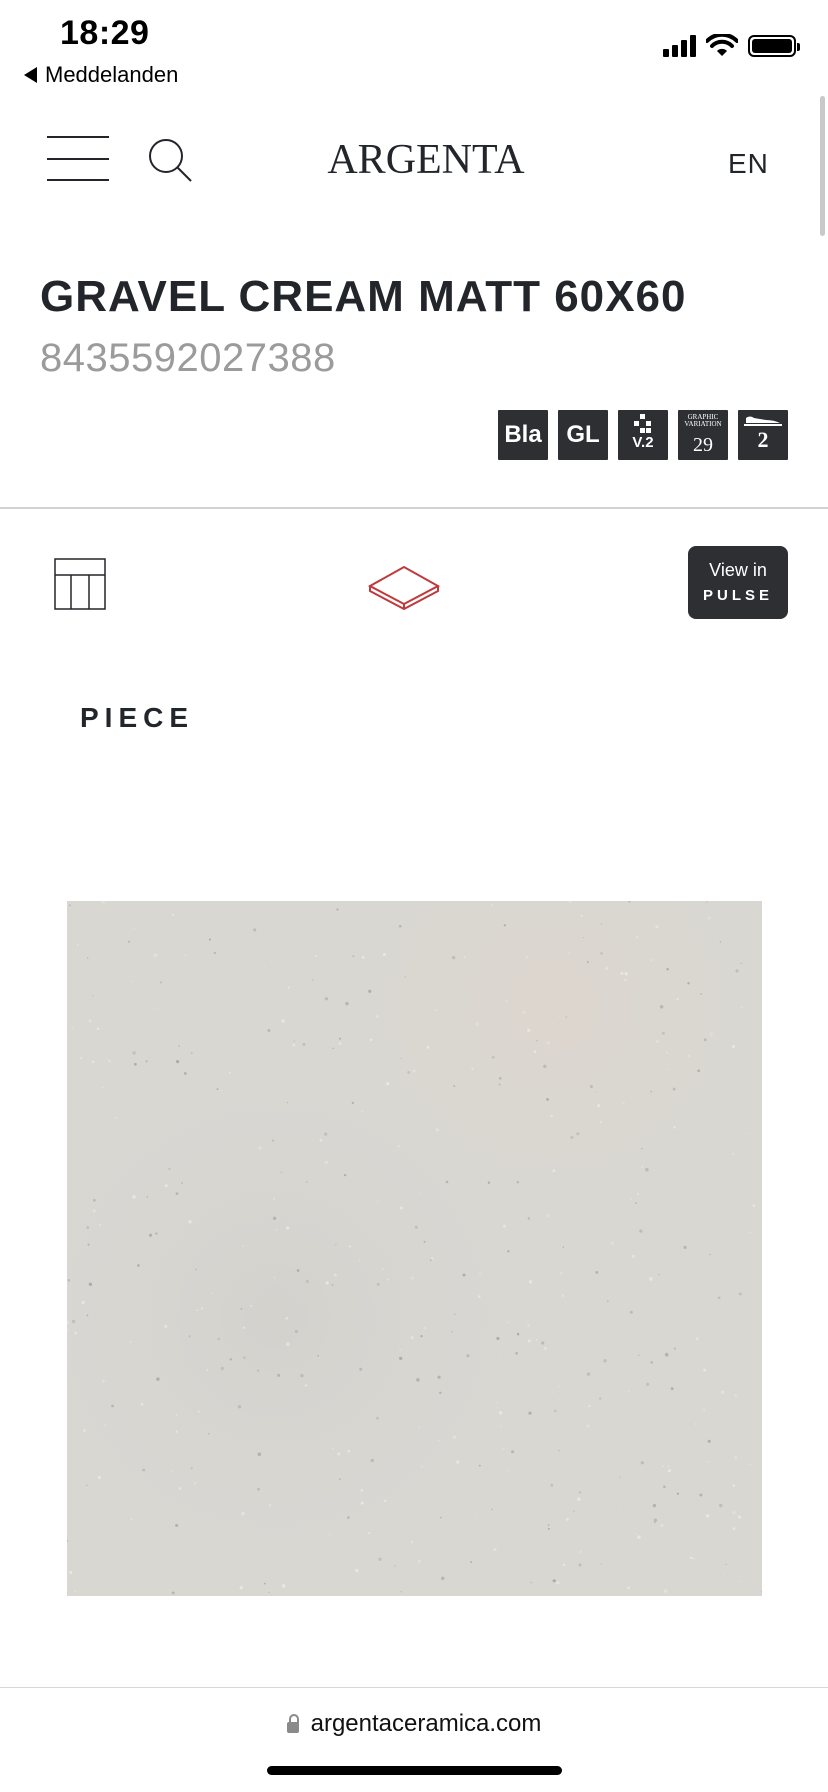 This screenshot has height=1792, width=828. I want to click on variation-pattern-icon, so click(642, 423).